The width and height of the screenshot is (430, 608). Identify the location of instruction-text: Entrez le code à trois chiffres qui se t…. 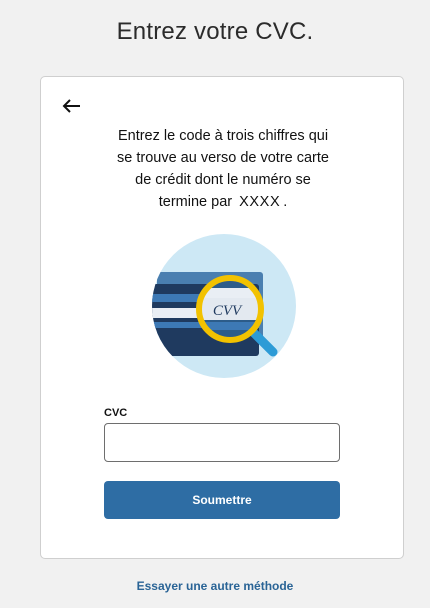
(223, 169).